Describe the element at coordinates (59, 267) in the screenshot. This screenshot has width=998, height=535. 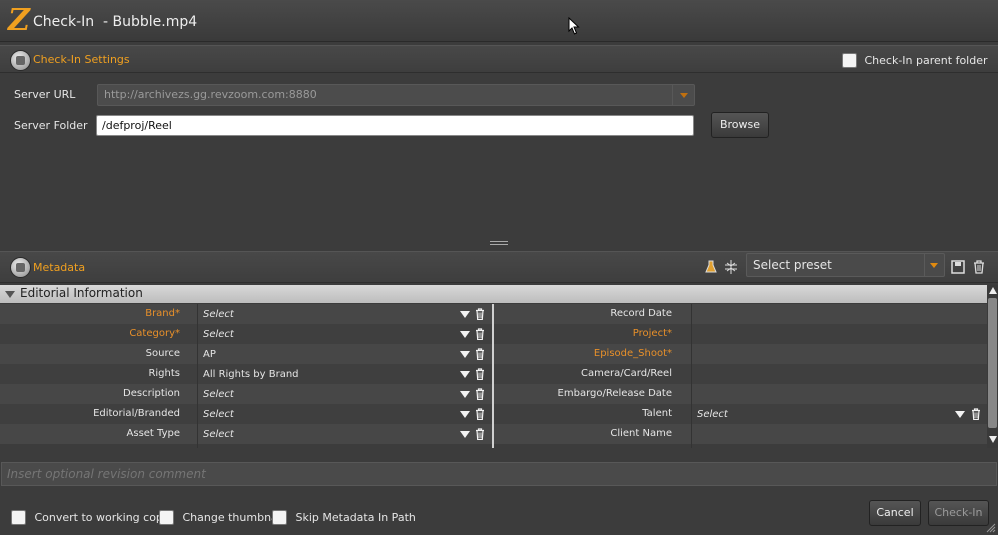
I see `metadata-label: Metadata` at that location.